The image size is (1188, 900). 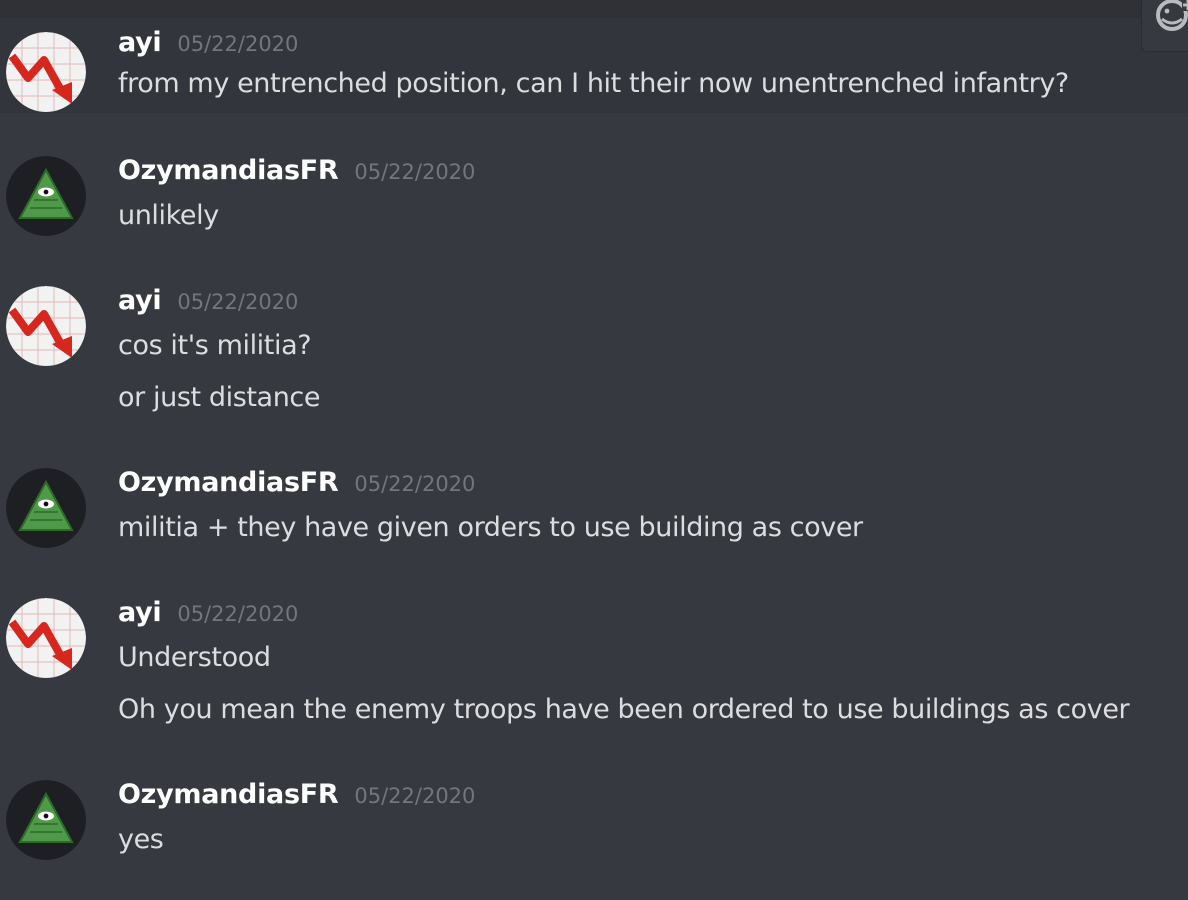 What do you see at coordinates (194, 657) in the screenshot?
I see `message-text: Understood` at bounding box center [194, 657].